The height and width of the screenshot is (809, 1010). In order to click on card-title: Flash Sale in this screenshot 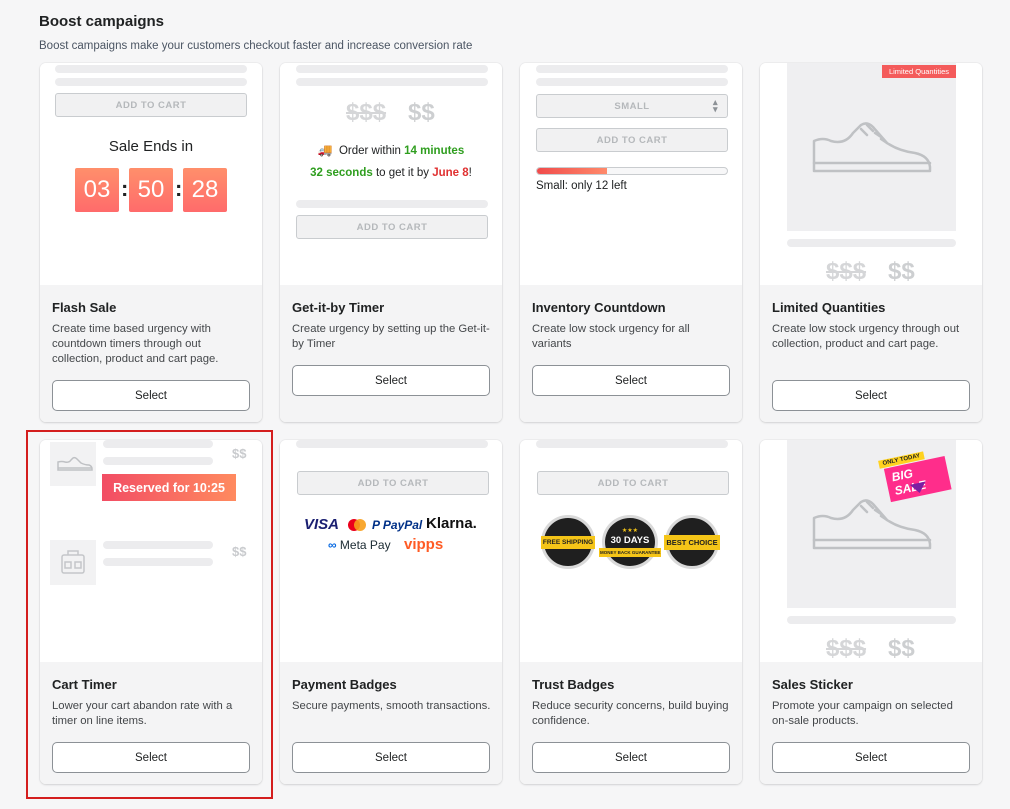, I will do `click(84, 307)`.